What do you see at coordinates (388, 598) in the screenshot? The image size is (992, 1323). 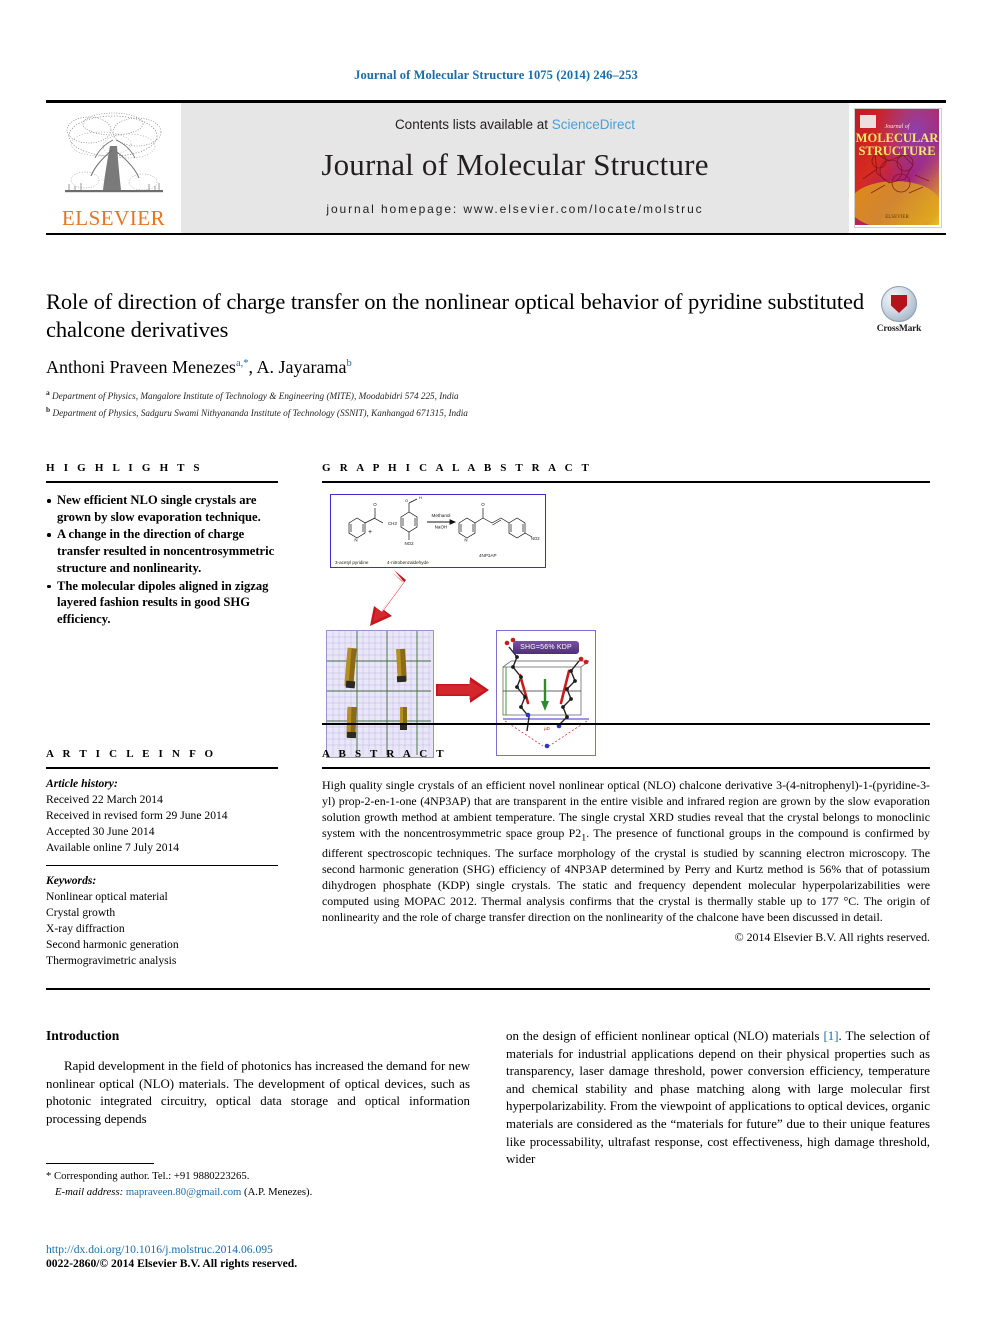 I see `down-left-arrow-icon` at bounding box center [388, 598].